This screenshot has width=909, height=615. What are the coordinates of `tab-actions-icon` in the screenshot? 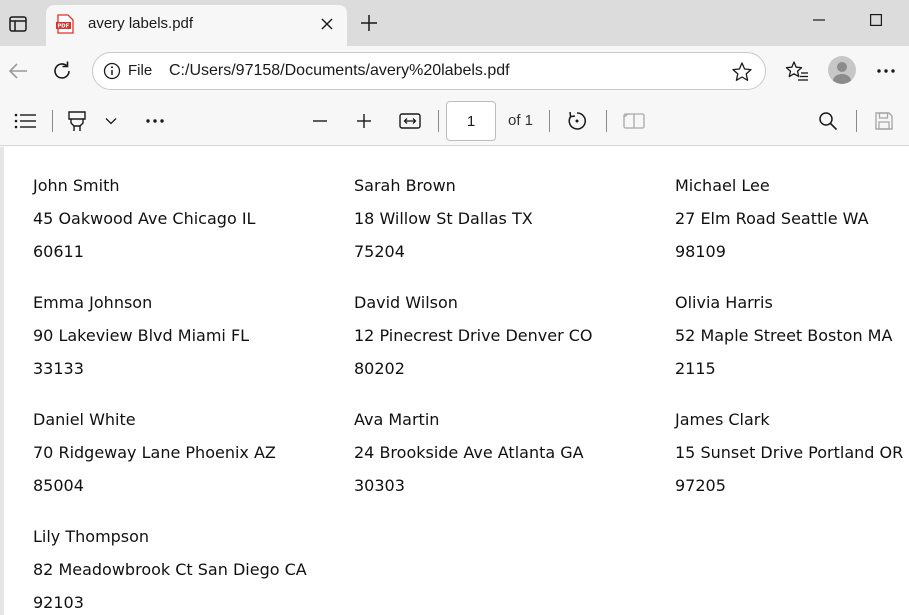 It's located at (18, 24).